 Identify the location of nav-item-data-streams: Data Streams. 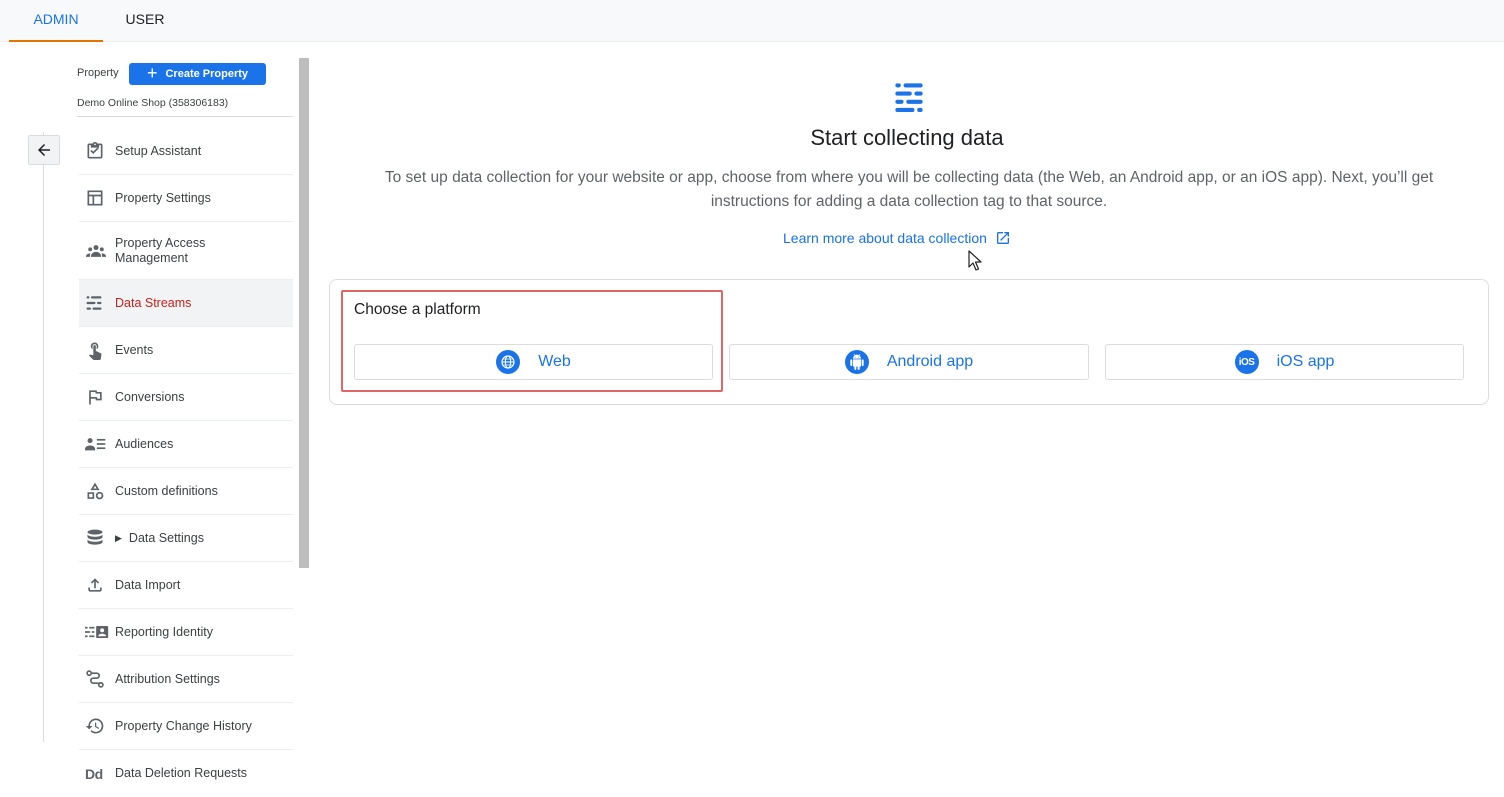
(186, 303).